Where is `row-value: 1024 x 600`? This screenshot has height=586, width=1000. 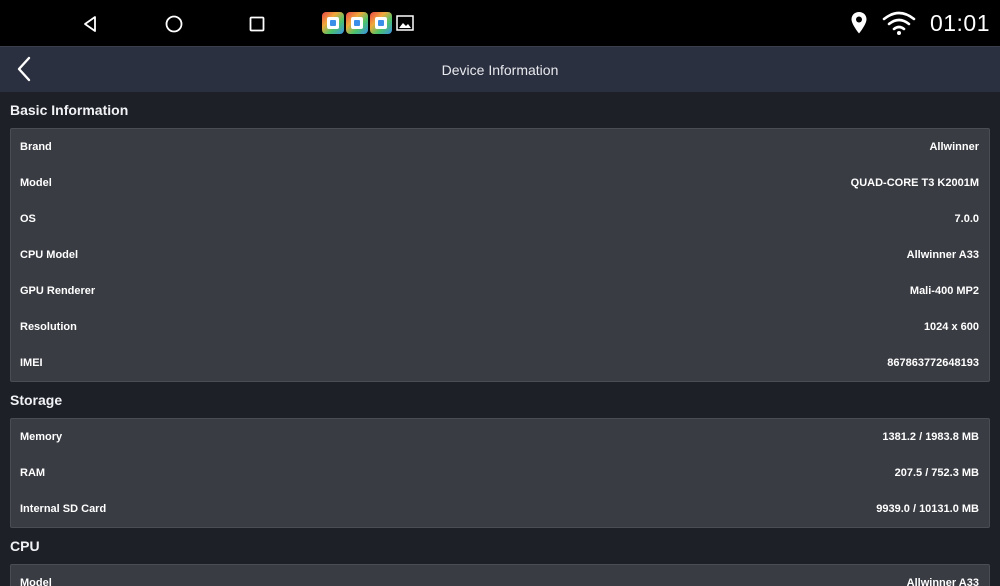
row-value: 1024 x 600 is located at coordinates (951, 327).